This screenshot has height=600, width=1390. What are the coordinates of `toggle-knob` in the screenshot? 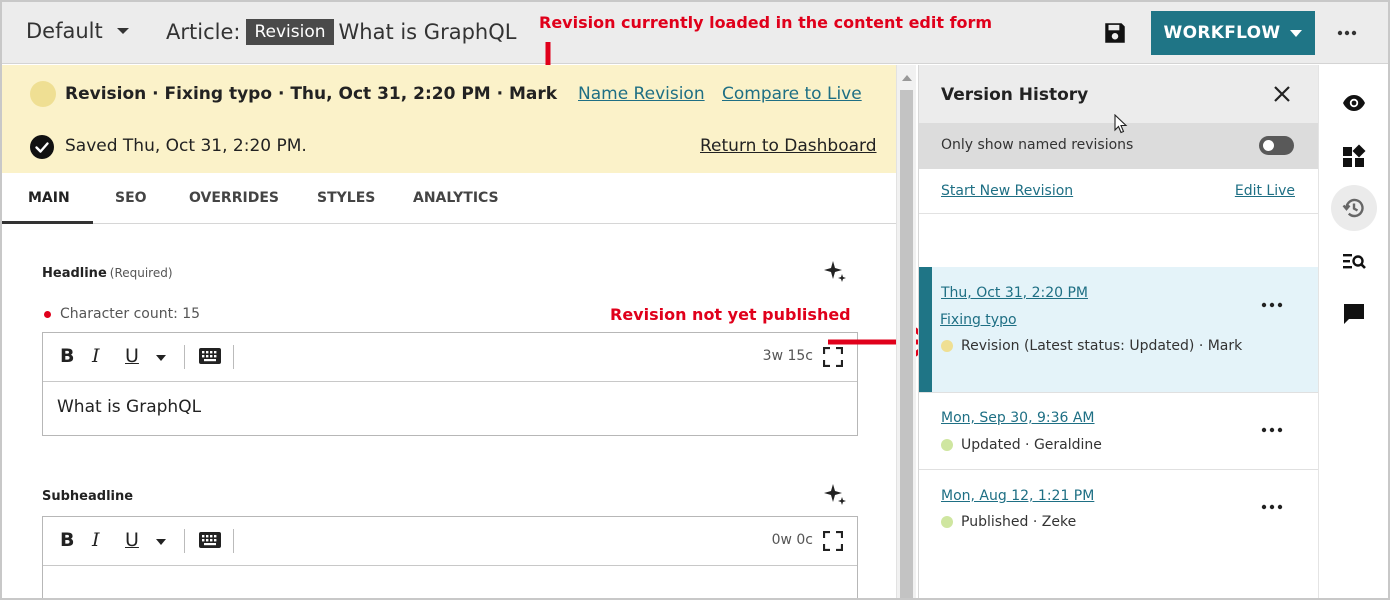 It's located at (1268, 145).